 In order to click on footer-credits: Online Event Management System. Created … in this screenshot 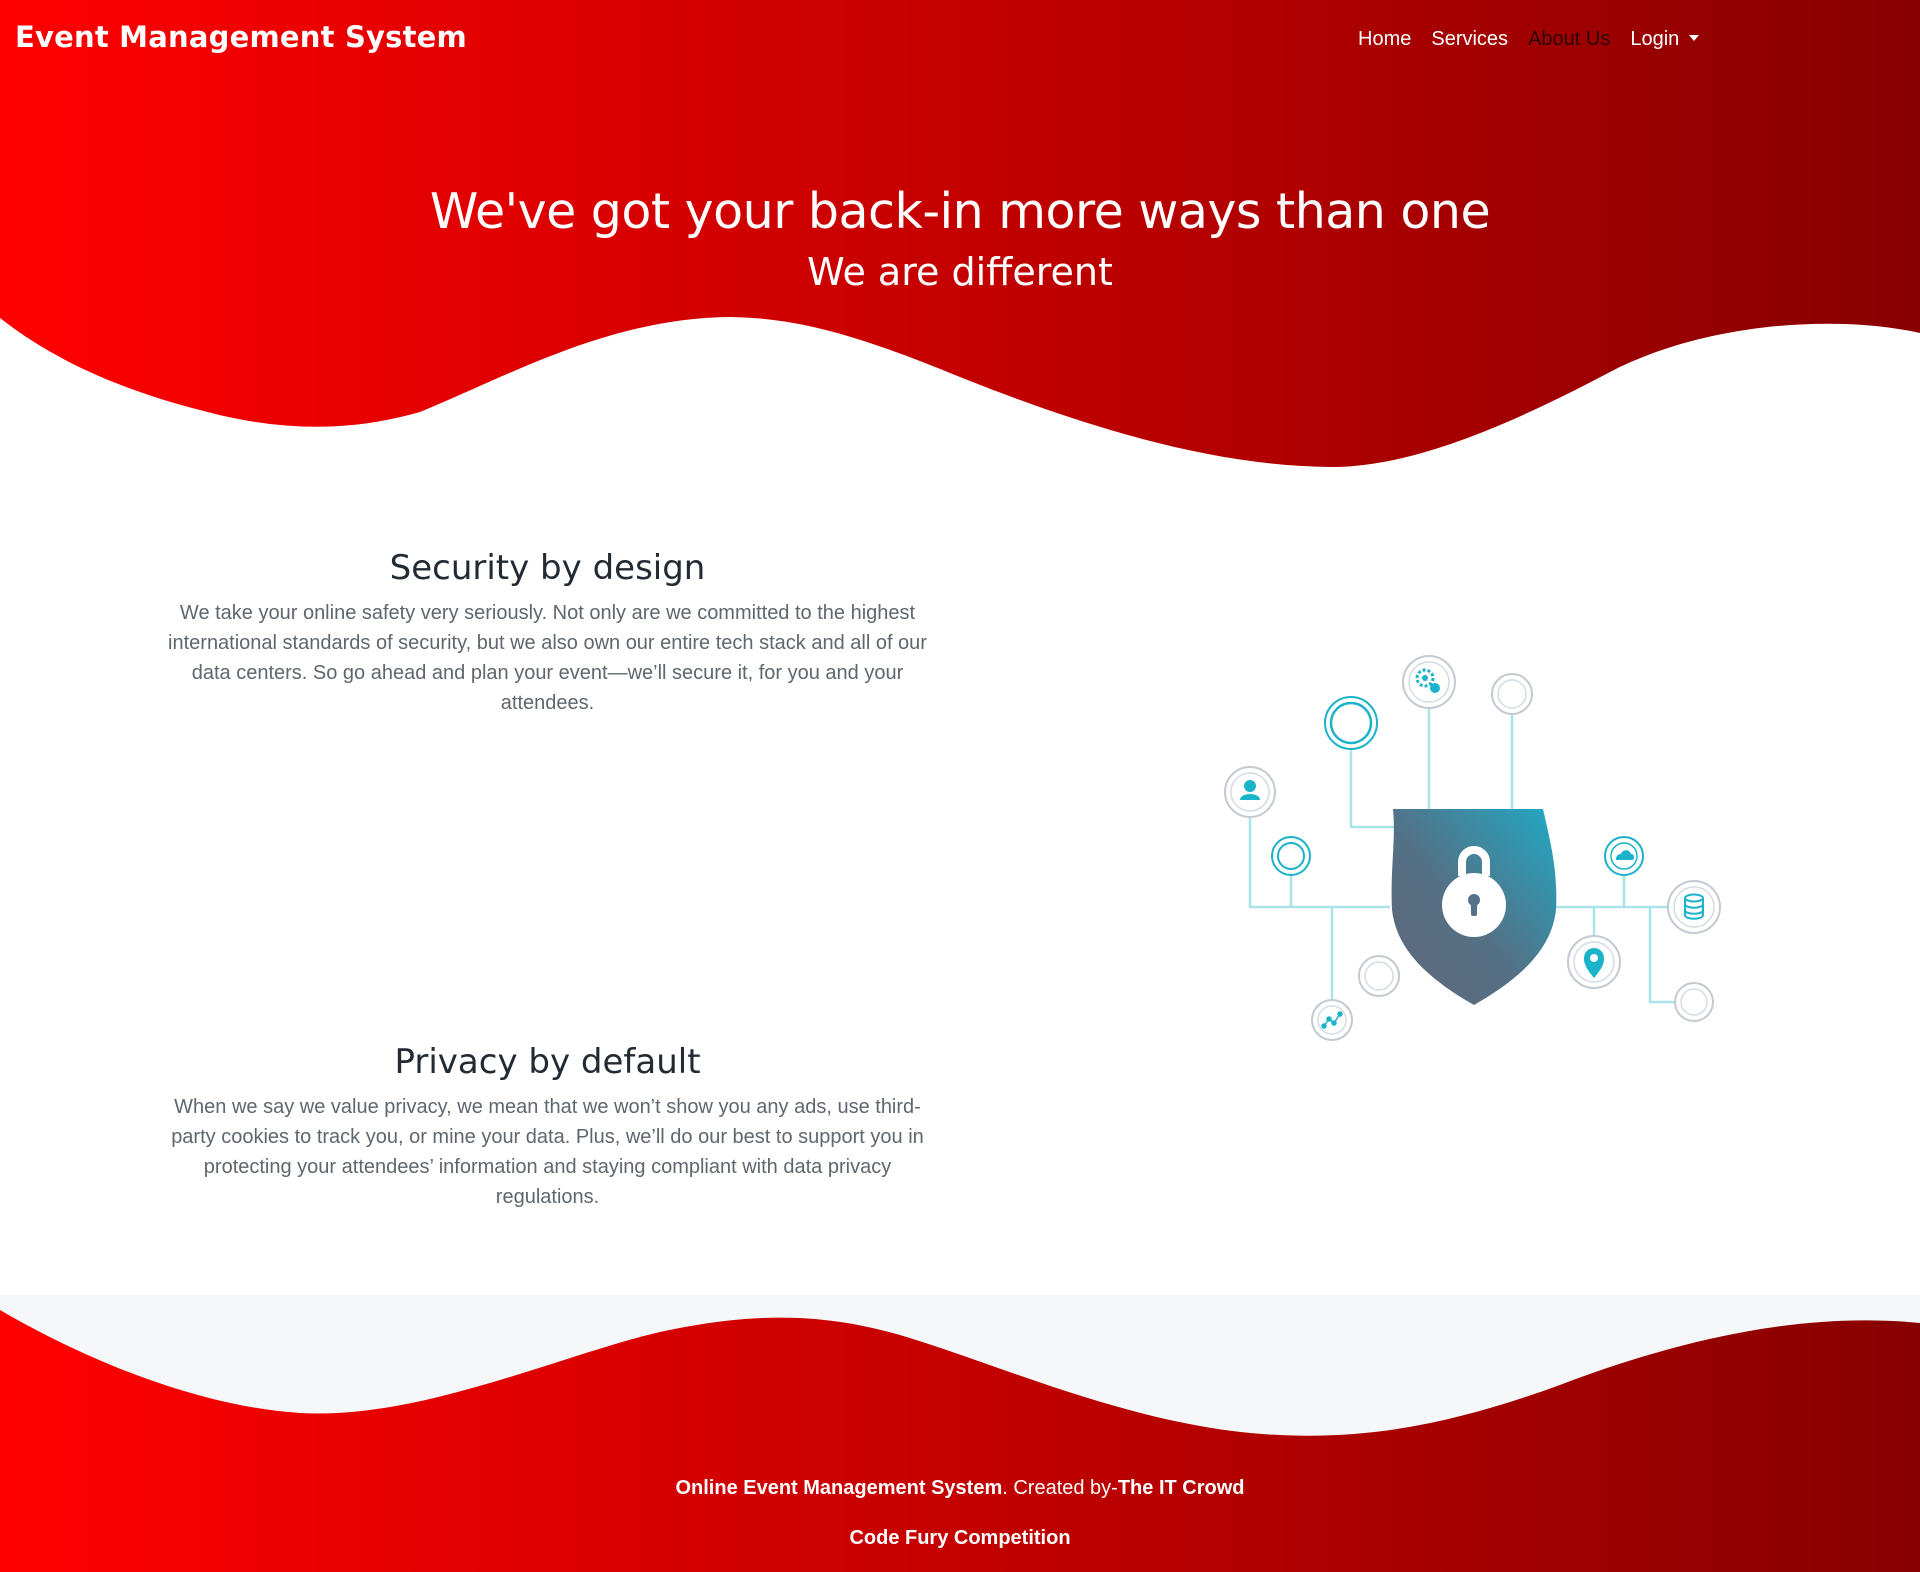, I will do `click(960, 1488)`.